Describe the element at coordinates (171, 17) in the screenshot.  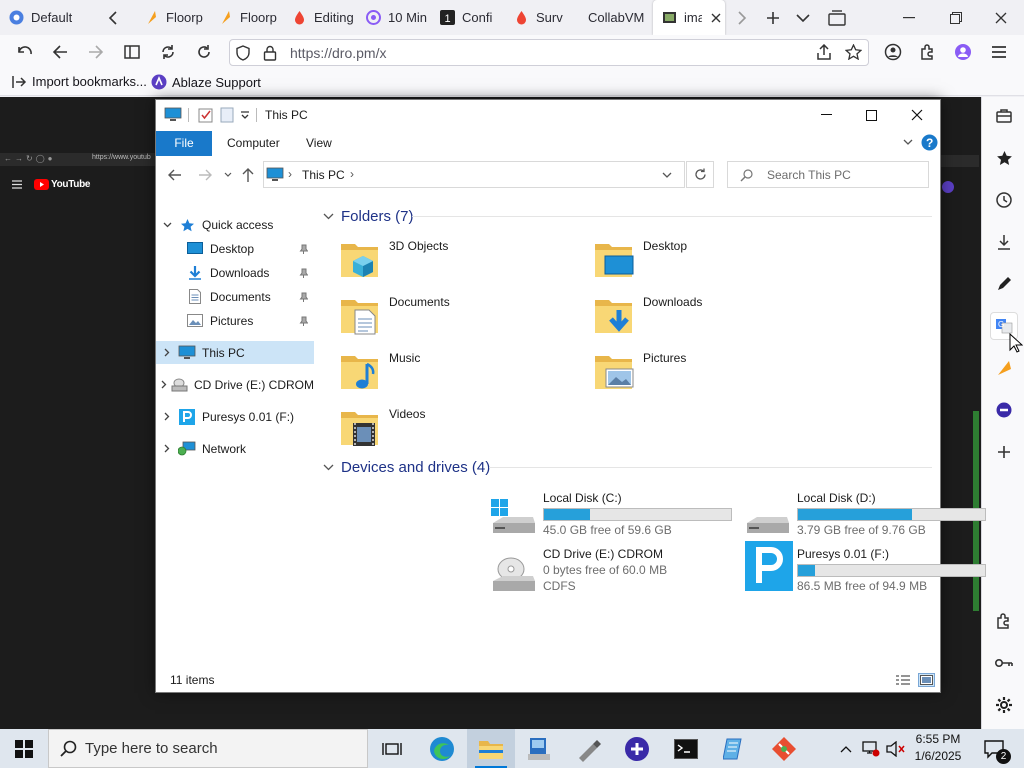
I see `tab-floorp-1: Floorp` at that location.